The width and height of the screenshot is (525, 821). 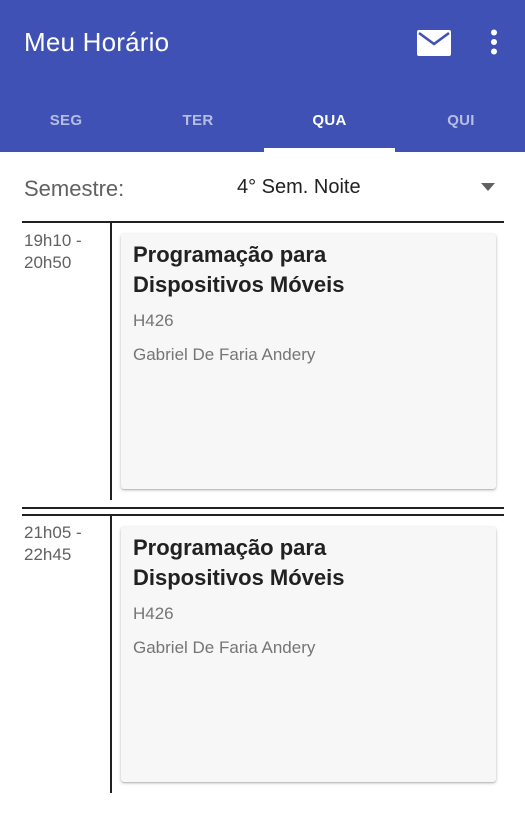 I want to click on semester-value: 4° Sem. Noite, so click(x=299, y=187).